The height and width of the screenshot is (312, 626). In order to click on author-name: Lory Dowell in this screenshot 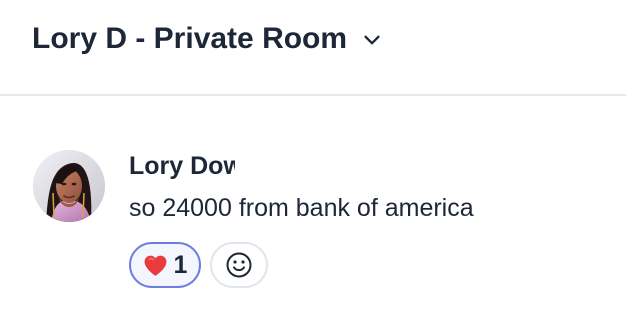, I will do `click(182, 166)`.